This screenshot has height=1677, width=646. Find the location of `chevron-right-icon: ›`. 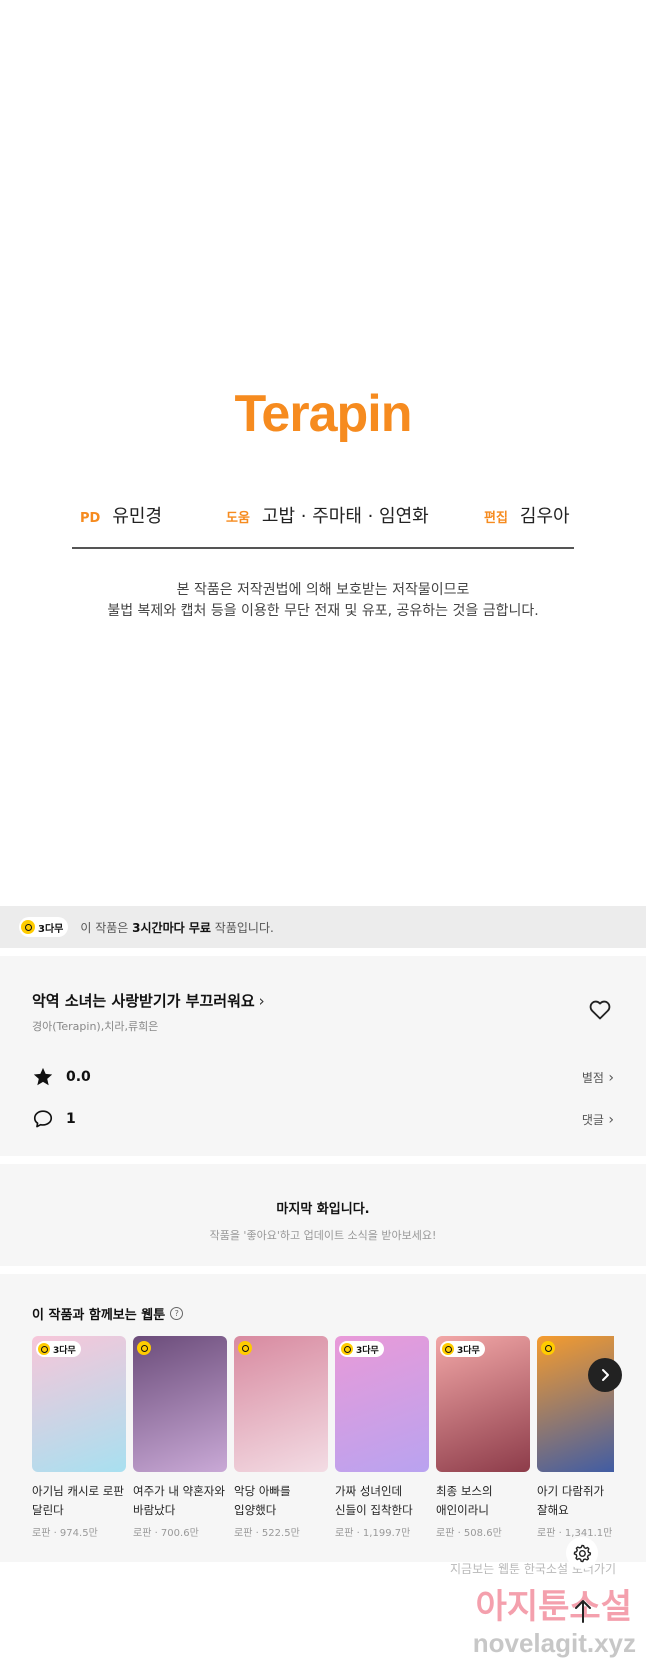

chevron-right-icon: › is located at coordinates (261, 1001).